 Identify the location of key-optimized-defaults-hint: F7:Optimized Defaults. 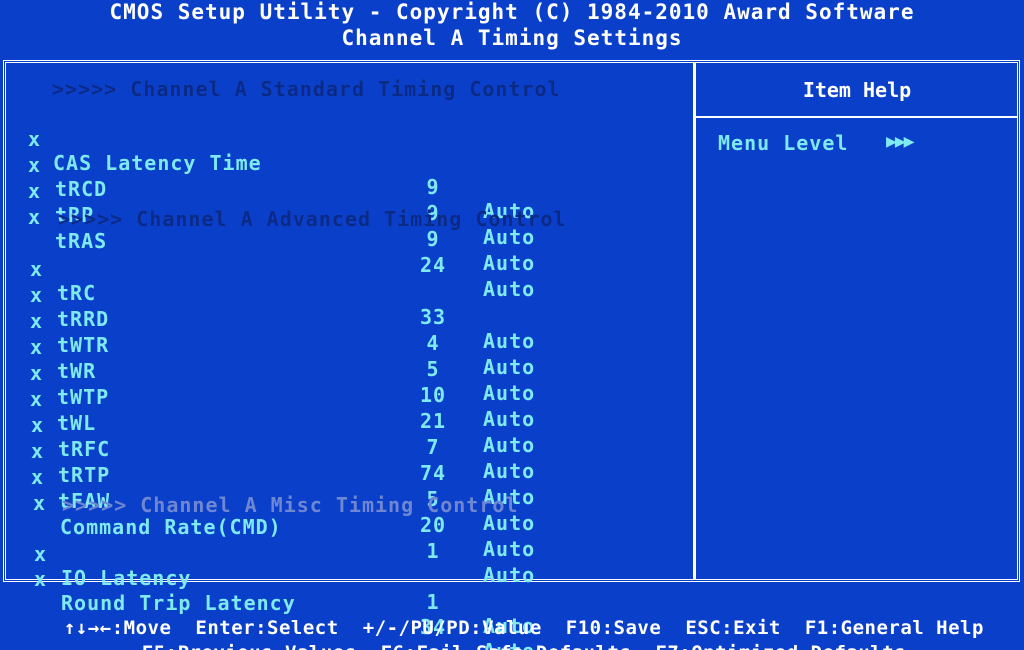
(780, 646).